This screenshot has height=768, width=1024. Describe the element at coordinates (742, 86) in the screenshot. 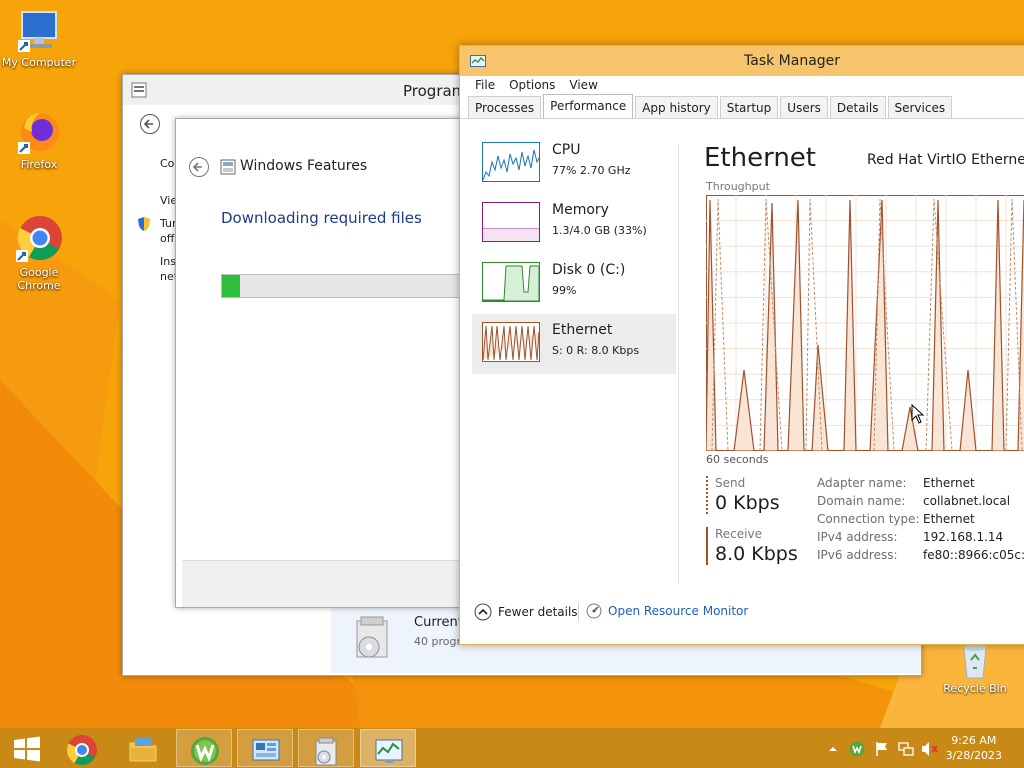

I see `menu-bar: File Options View` at that location.